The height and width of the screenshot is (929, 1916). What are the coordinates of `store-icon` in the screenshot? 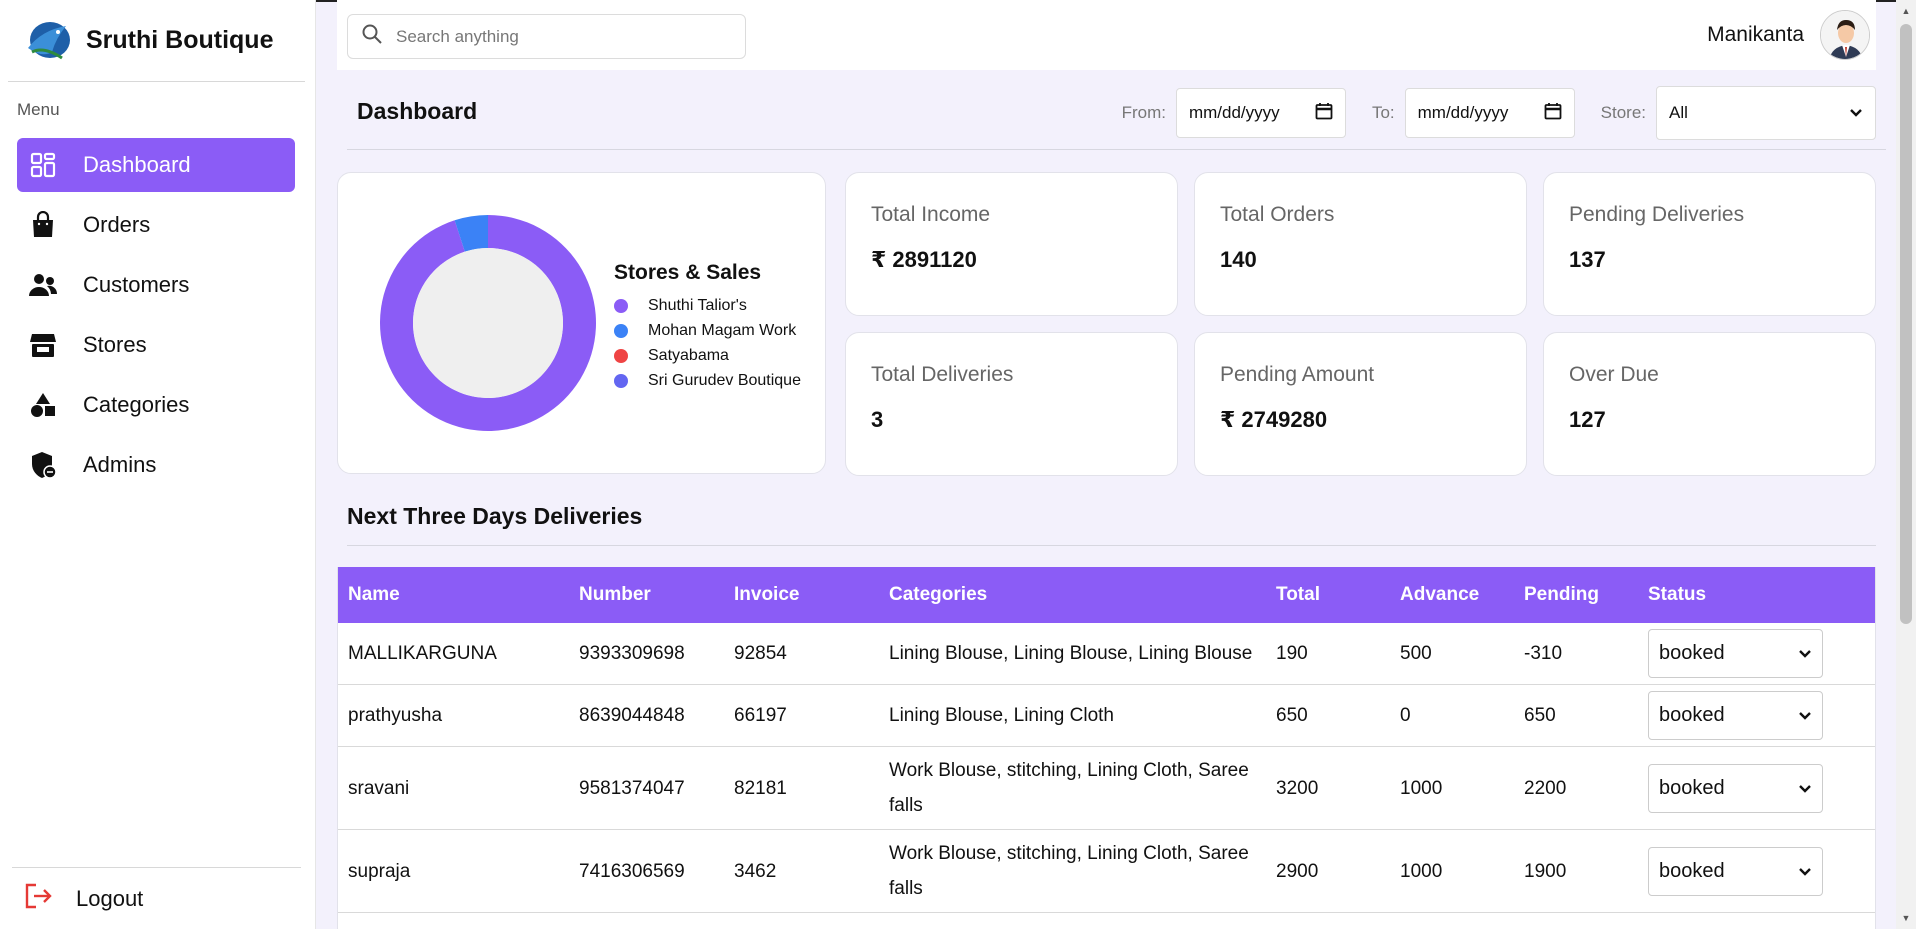 It's located at (43, 345).